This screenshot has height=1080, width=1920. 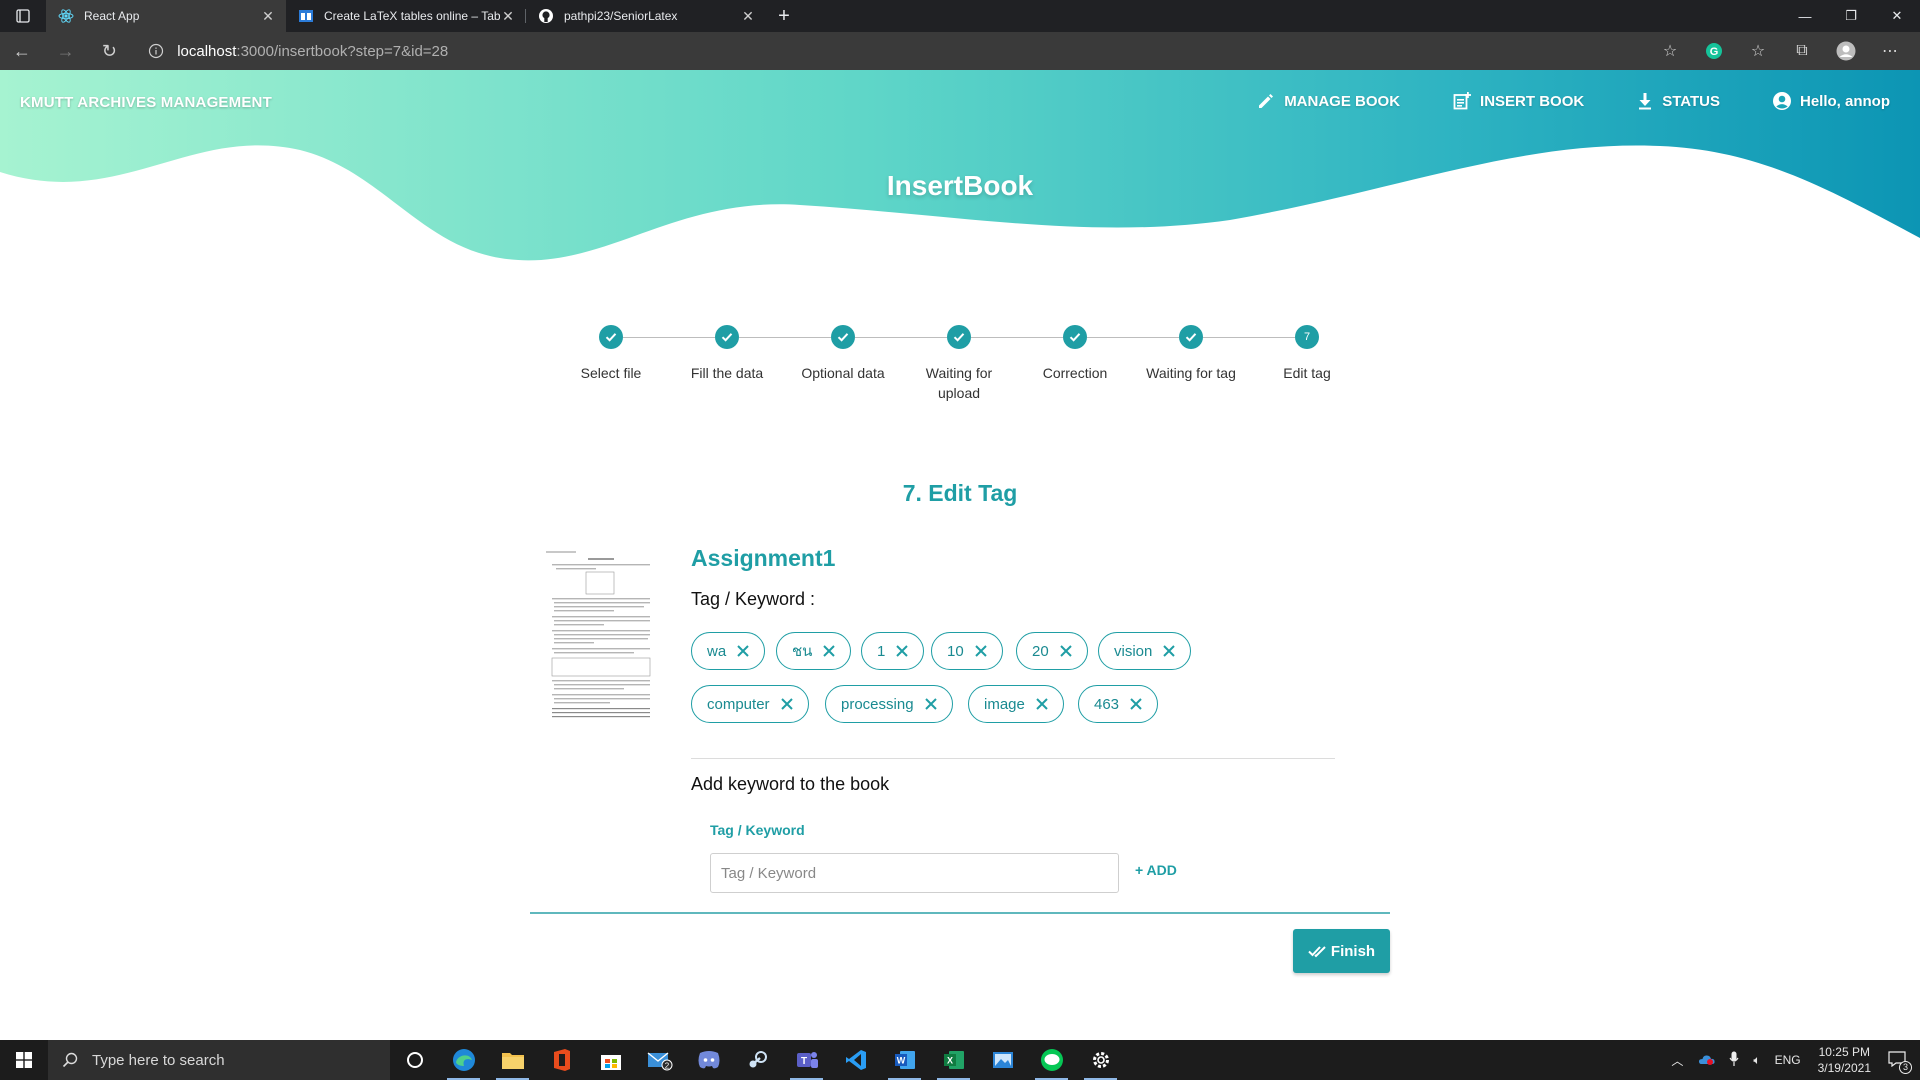 I want to click on onedrive-icon, so click(x=1706, y=1060).